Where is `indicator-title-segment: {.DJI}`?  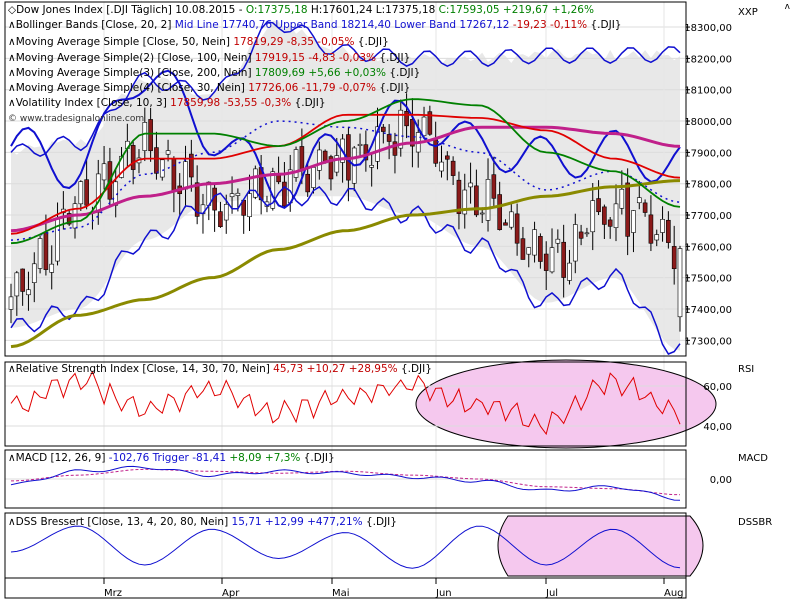 indicator-title-segment: {.DJI} is located at coordinates (415, 369).